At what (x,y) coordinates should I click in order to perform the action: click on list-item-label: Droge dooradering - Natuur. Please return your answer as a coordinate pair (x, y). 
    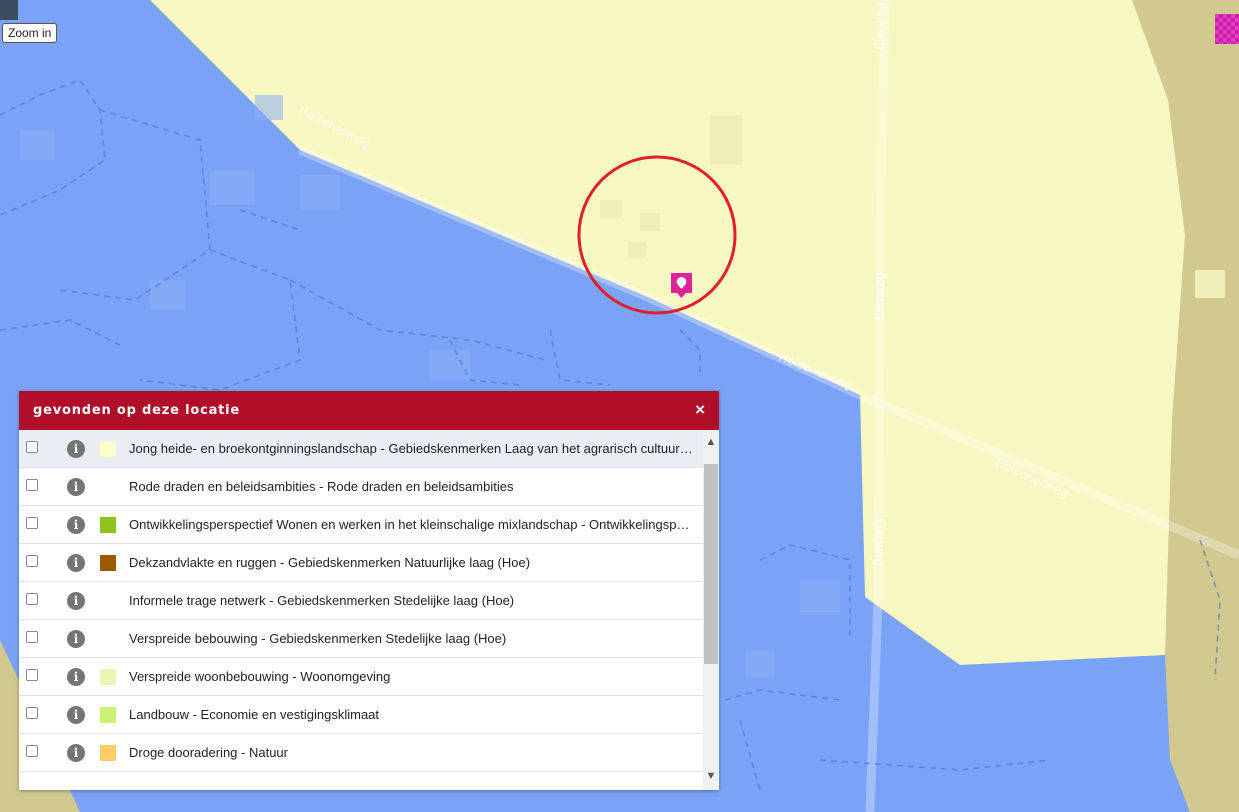
    Looking at the image, I should click on (208, 752).